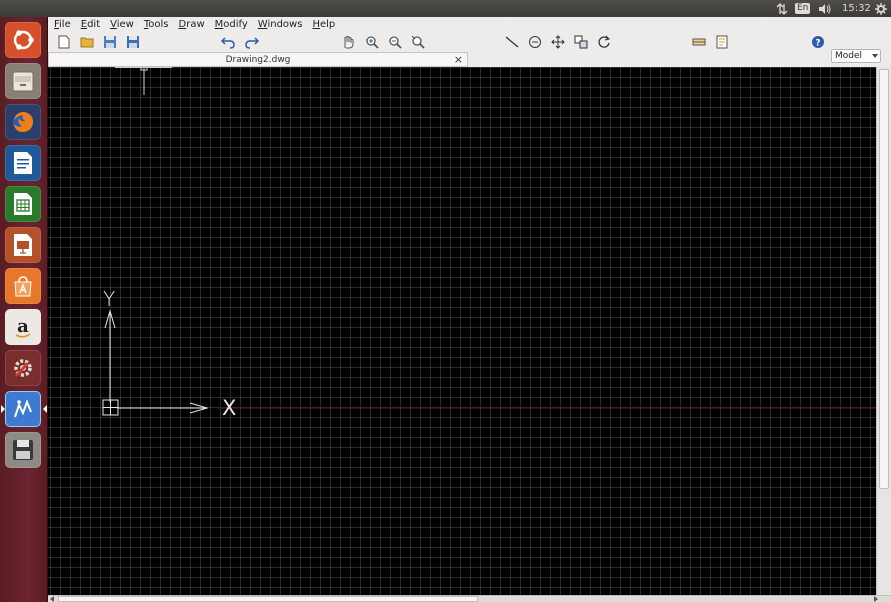  What do you see at coordinates (156, 24) in the screenshot?
I see `menu-tools: Tools` at bounding box center [156, 24].